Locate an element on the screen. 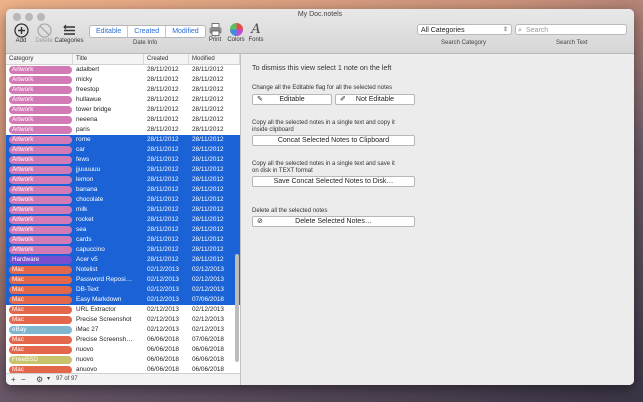 This screenshot has width=643, height=402. table-row: Artwork sea 28/11/2012 28/11/2012 is located at coordinates (123, 230).